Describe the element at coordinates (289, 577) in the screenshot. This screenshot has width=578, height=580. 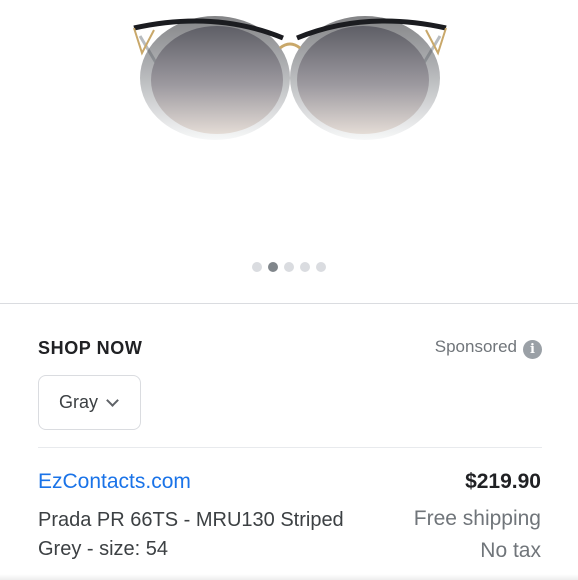
I see `bottom-edge` at that location.